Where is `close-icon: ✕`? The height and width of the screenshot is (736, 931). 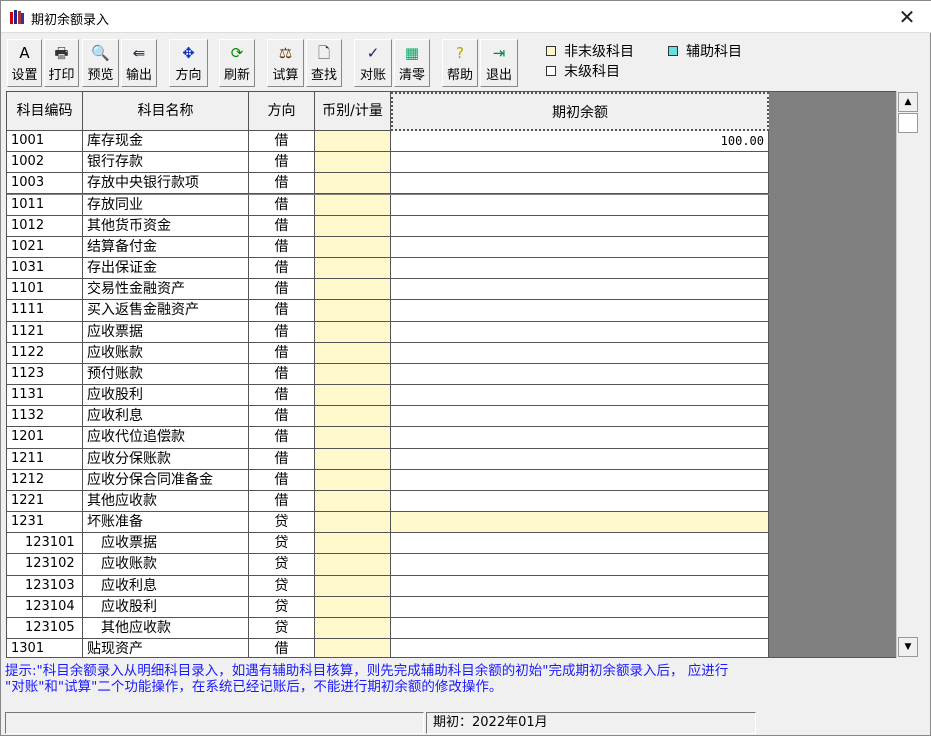 close-icon: ✕ is located at coordinates (907, 17).